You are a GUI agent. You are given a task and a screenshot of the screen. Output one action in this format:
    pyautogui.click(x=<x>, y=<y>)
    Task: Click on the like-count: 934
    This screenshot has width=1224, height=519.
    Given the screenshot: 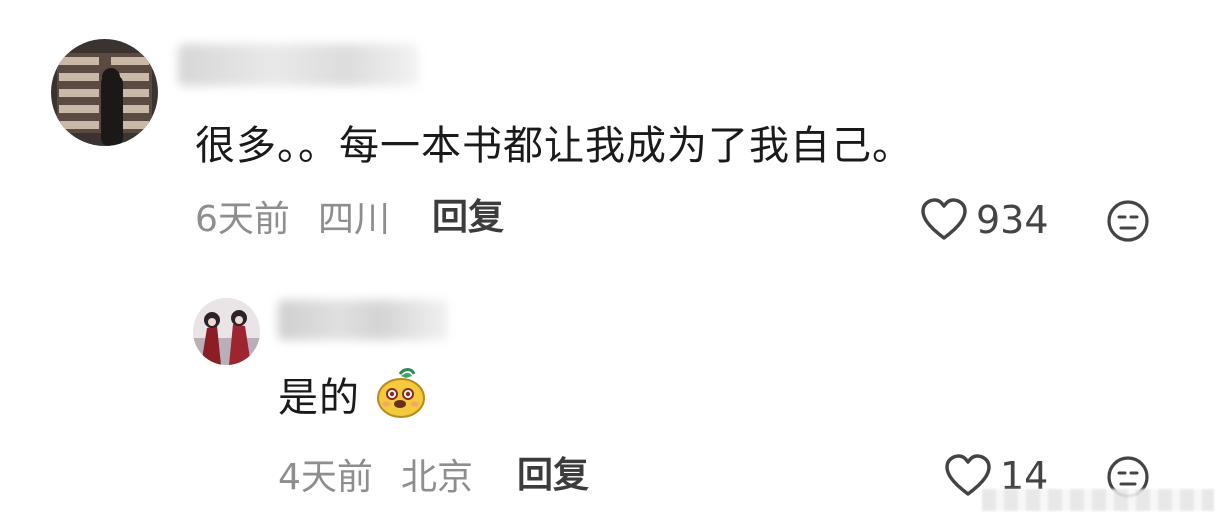 What is the action you would take?
    pyautogui.click(x=1012, y=220)
    